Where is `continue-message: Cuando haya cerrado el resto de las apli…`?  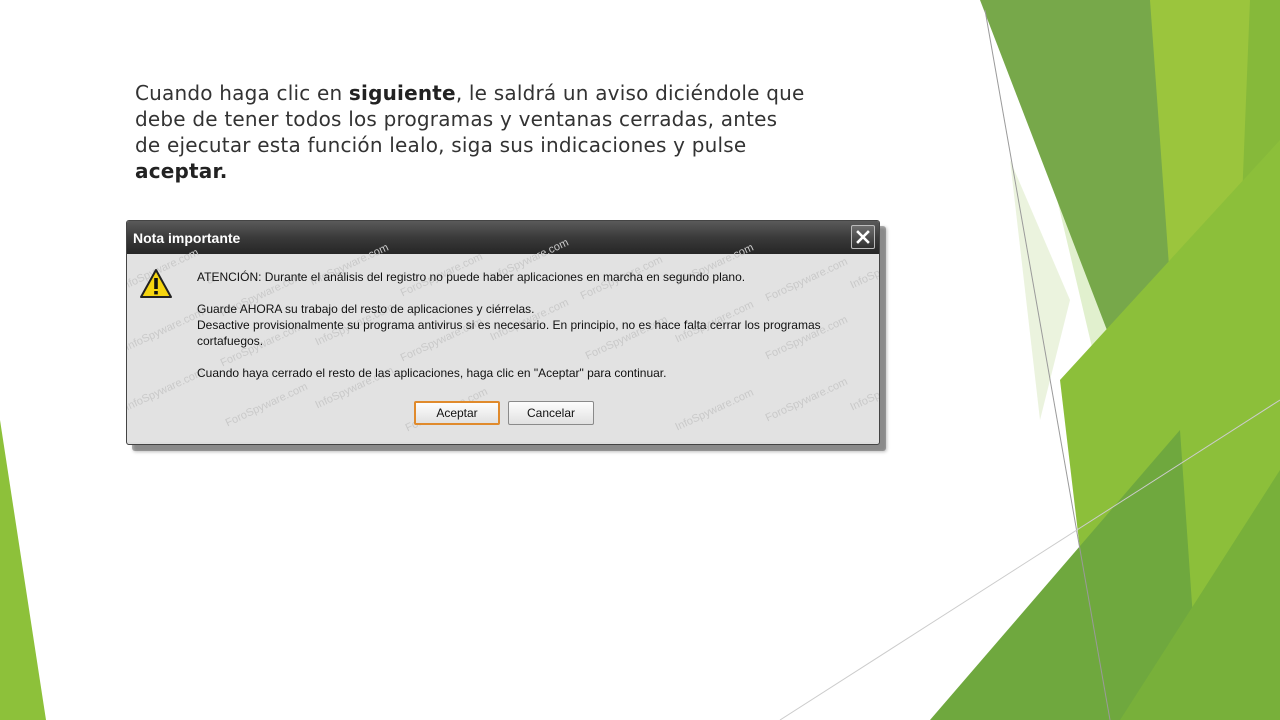
continue-message: Cuando haya cerrado el resto de las apli… is located at coordinates (432, 373).